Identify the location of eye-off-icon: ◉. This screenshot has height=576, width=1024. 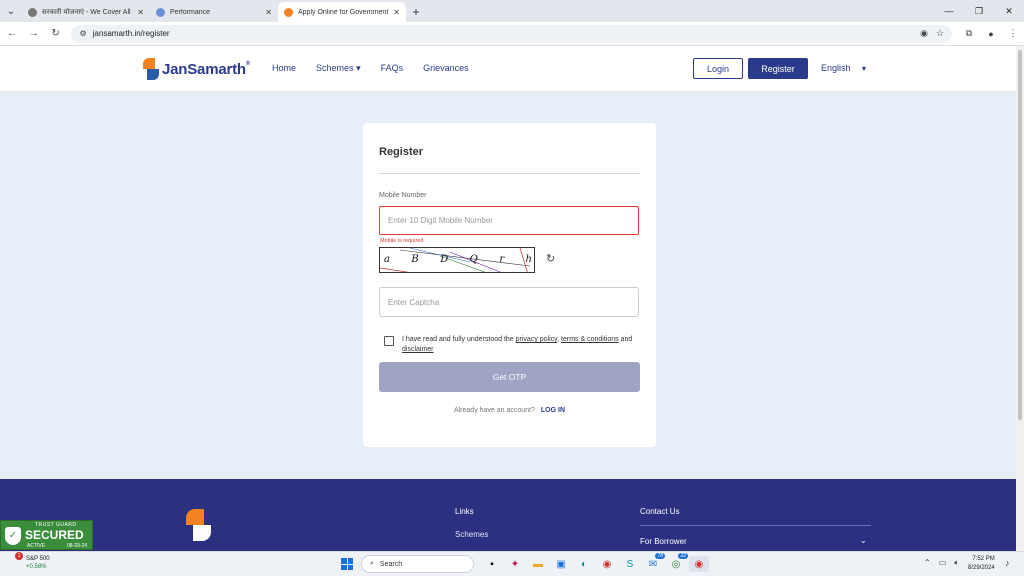
(924, 33).